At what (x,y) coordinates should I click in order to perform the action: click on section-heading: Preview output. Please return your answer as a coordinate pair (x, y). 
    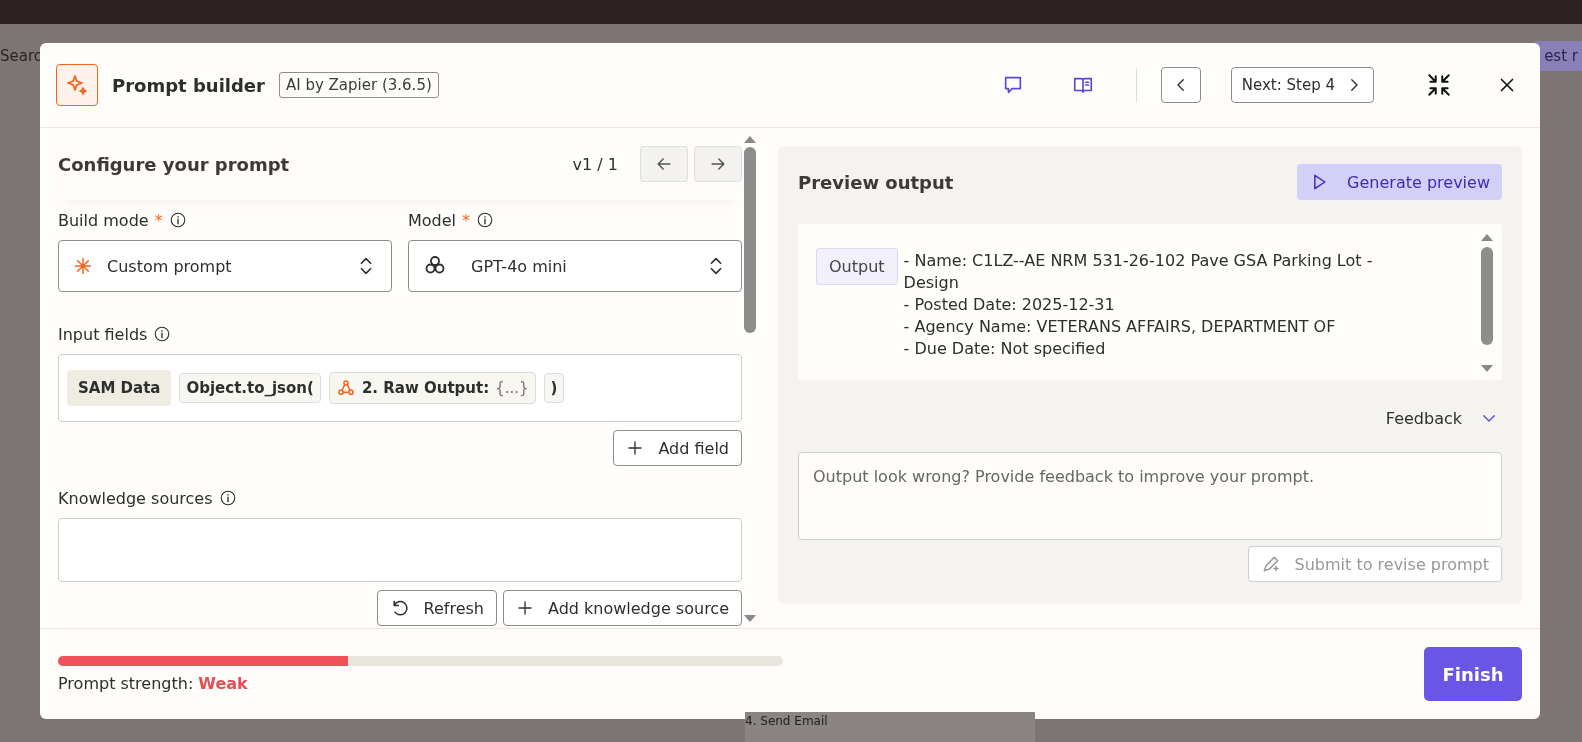
    Looking at the image, I should click on (876, 182).